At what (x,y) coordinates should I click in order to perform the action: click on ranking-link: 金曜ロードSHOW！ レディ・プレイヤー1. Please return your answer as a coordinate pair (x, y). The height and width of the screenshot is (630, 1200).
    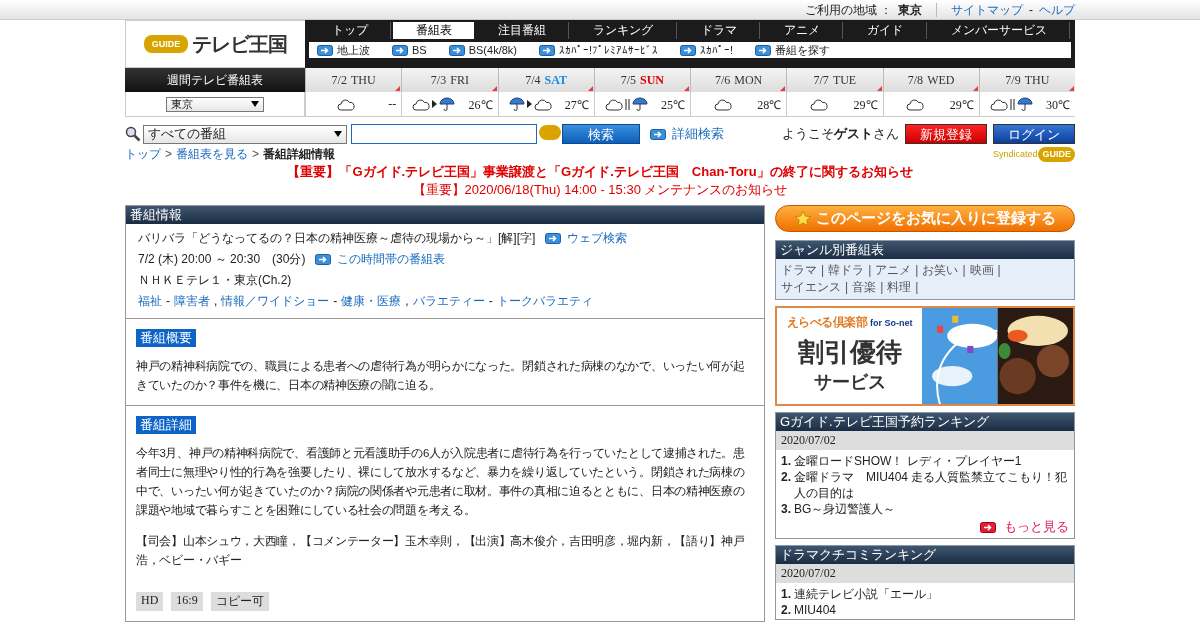
    Looking at the image, I should click on (908, 461).